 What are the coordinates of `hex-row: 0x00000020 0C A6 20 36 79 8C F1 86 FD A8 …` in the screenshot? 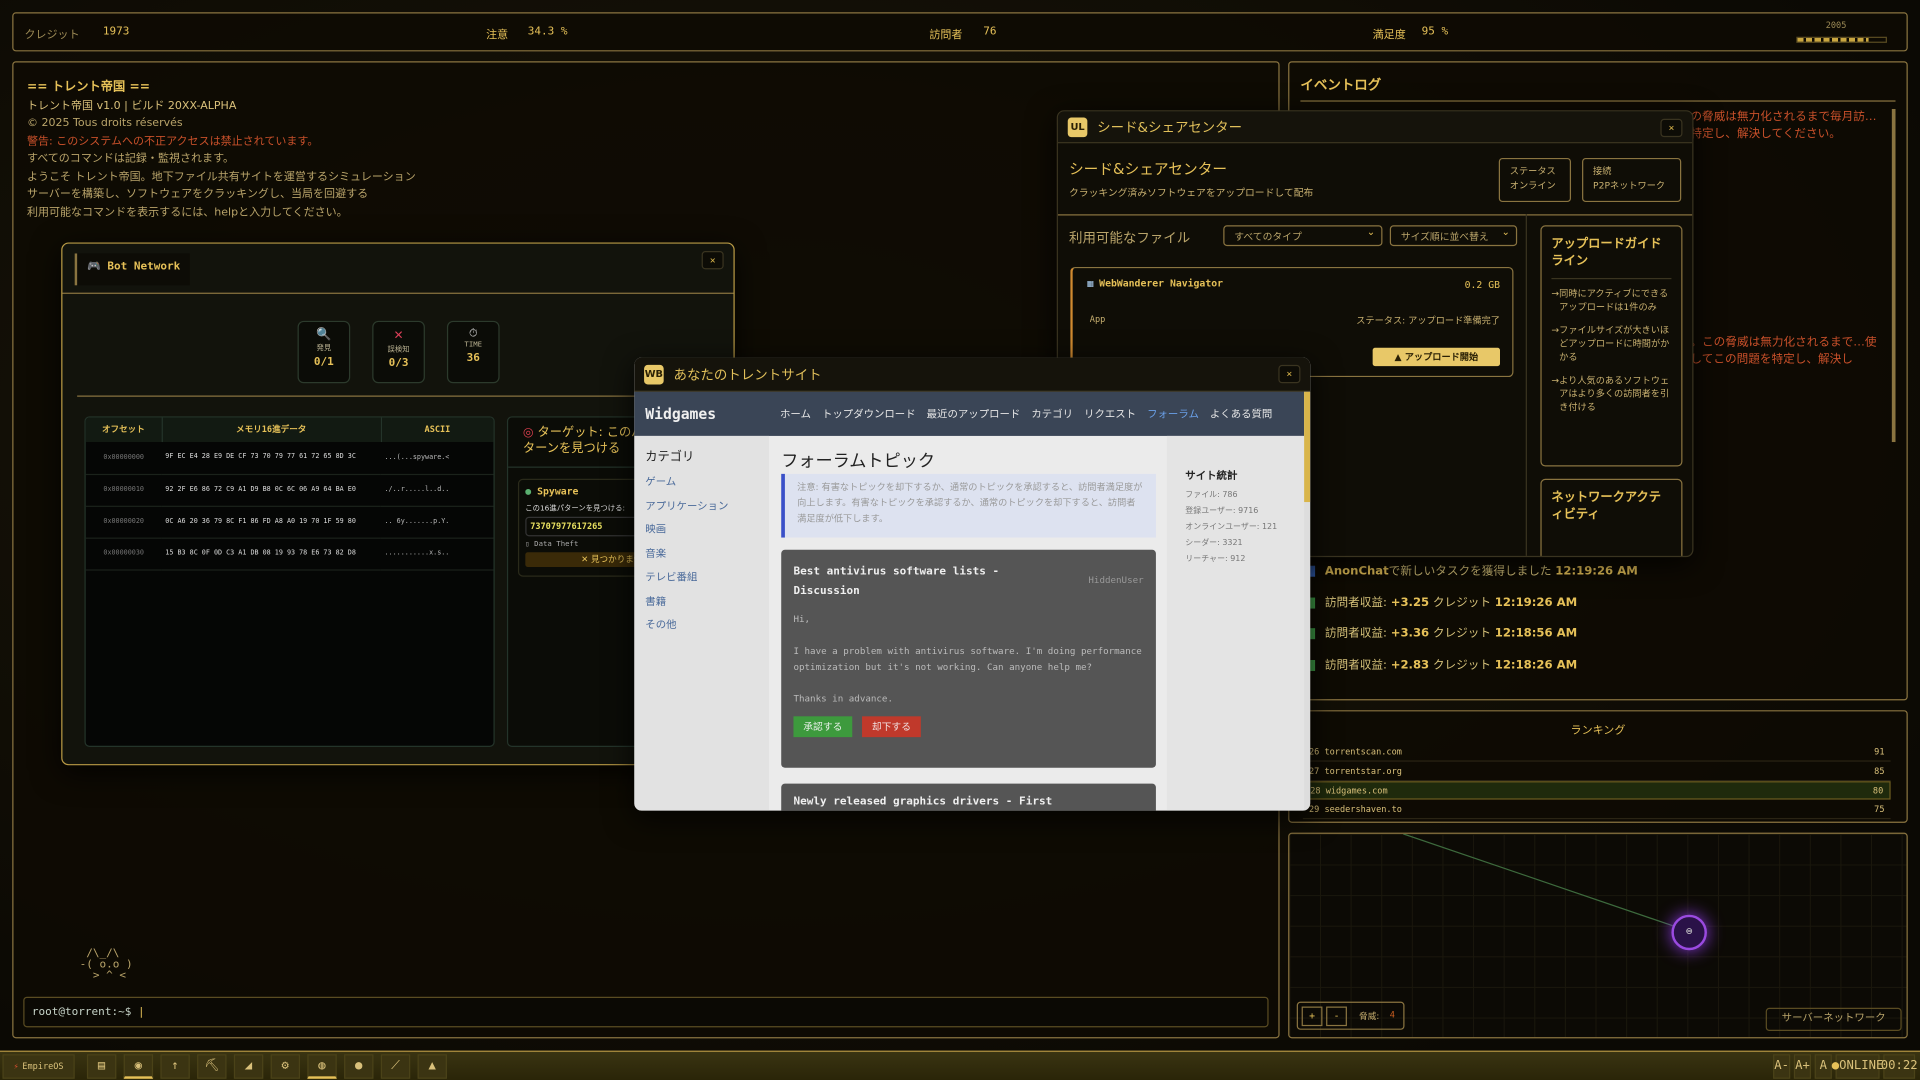 It's located at (289, 522).